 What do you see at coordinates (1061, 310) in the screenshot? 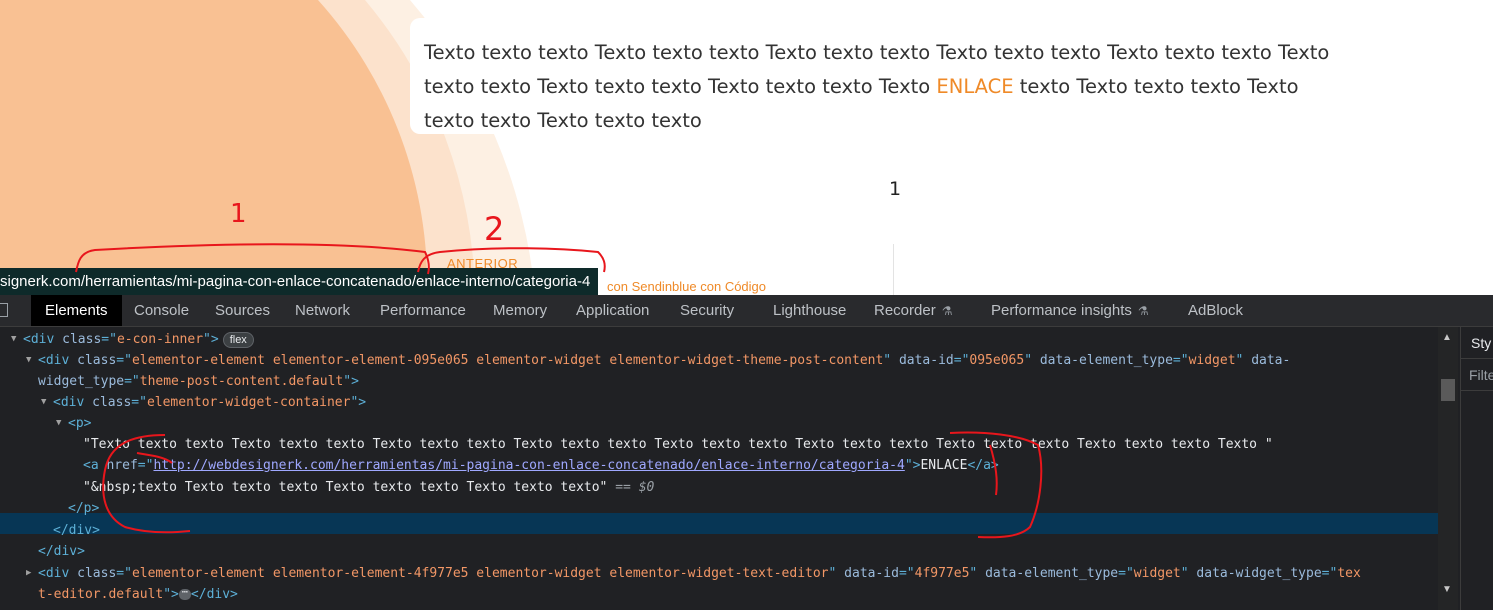
I see `tab-performance-insights-label: Performance insights` at bounding box center [1061, 310].